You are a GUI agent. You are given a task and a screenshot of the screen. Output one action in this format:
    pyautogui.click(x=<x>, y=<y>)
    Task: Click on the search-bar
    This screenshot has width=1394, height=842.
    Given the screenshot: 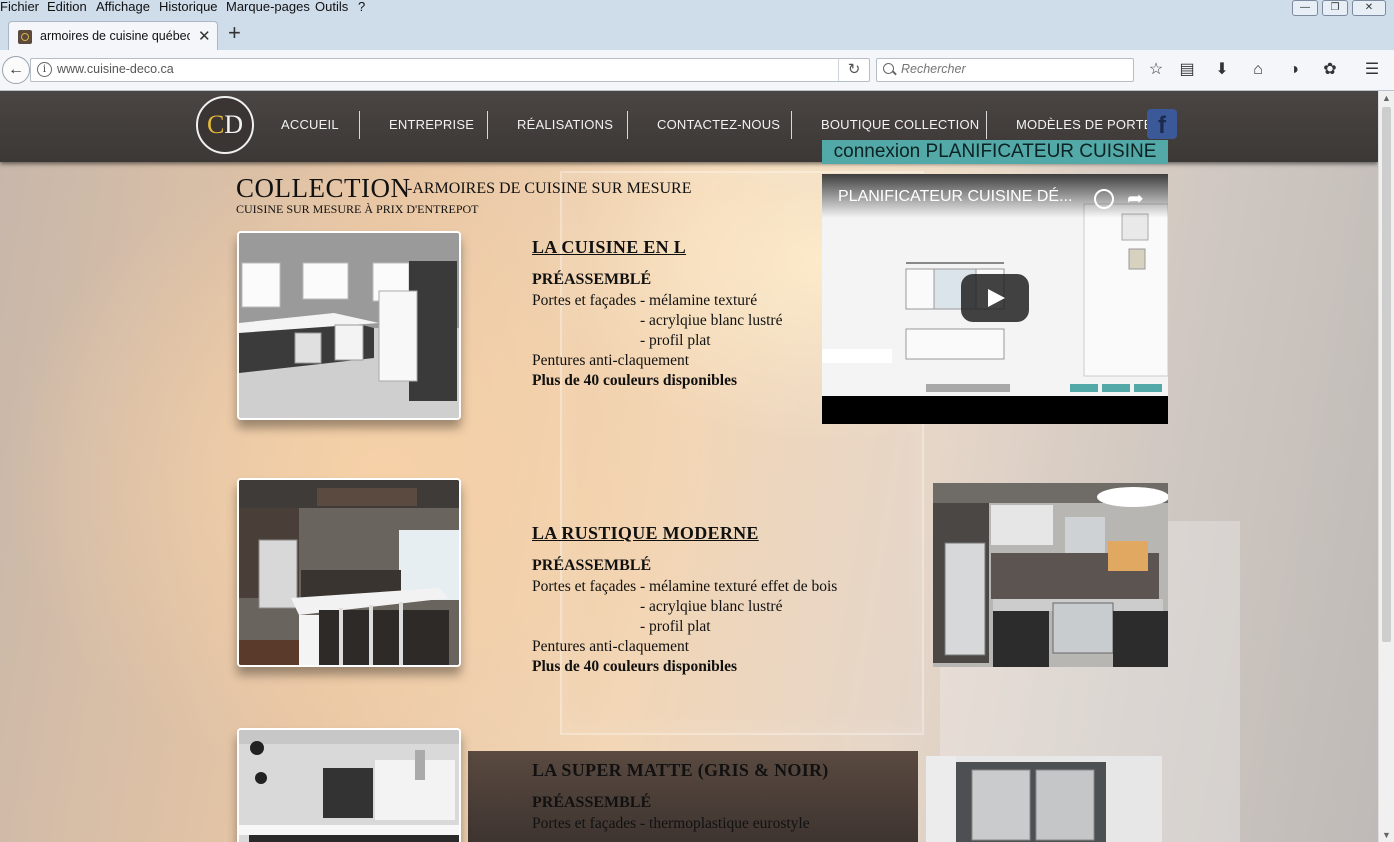 What is the action you would take?
    pyautogui.click(x=1005, y=70)
    